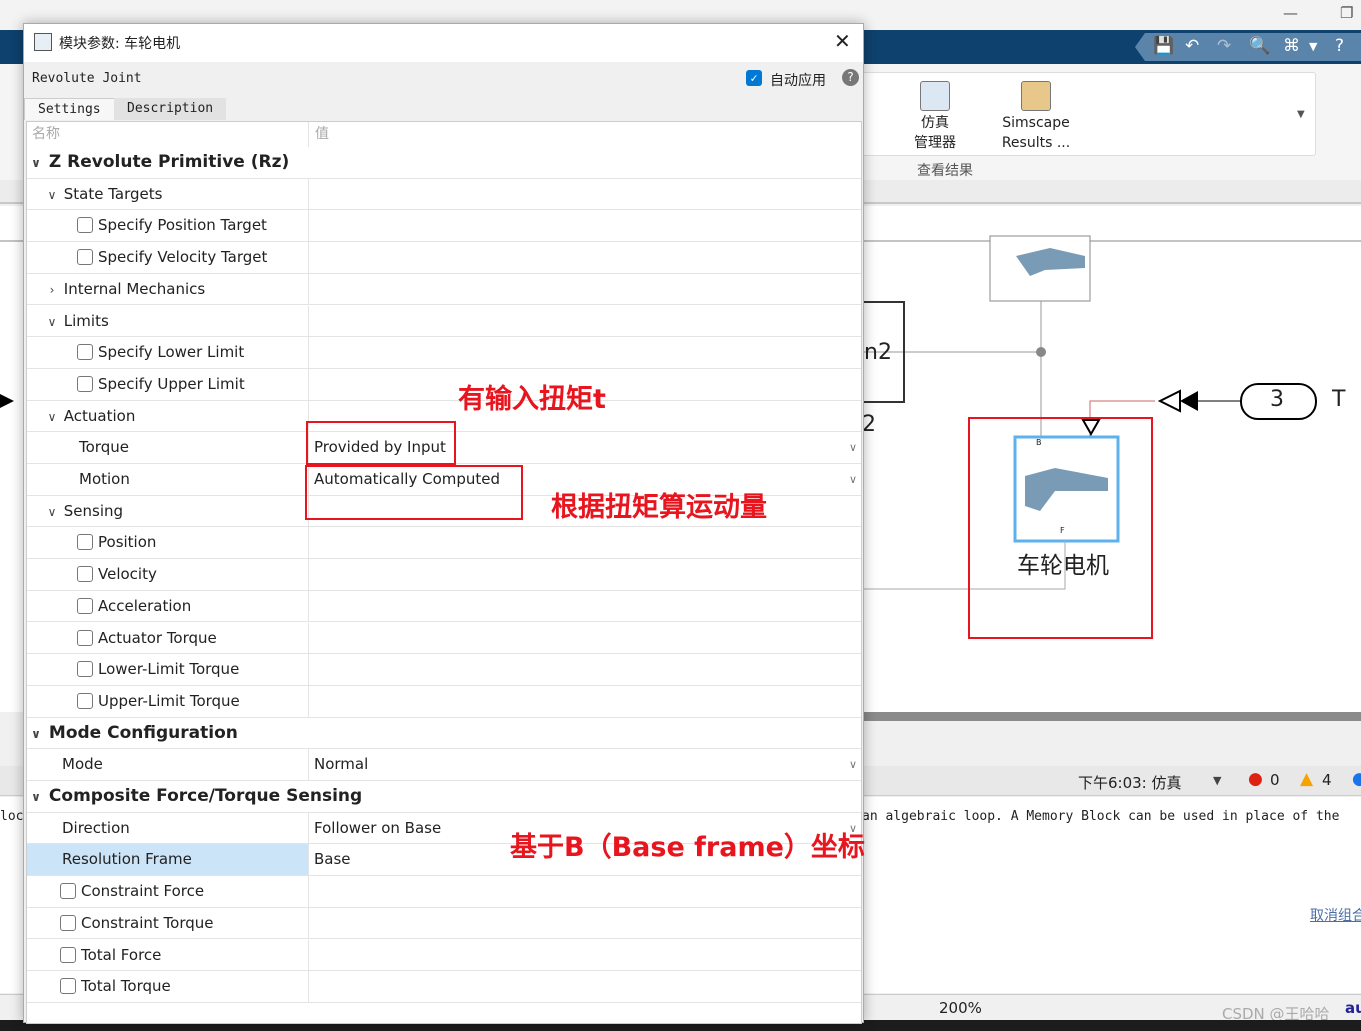 This screenshot has width=1361, height=1031. What do you see at coordinates (1301, 114) in the screenshot?
I see `ribbon-expand-icon: ▼` at bounding box center [1301, 114].